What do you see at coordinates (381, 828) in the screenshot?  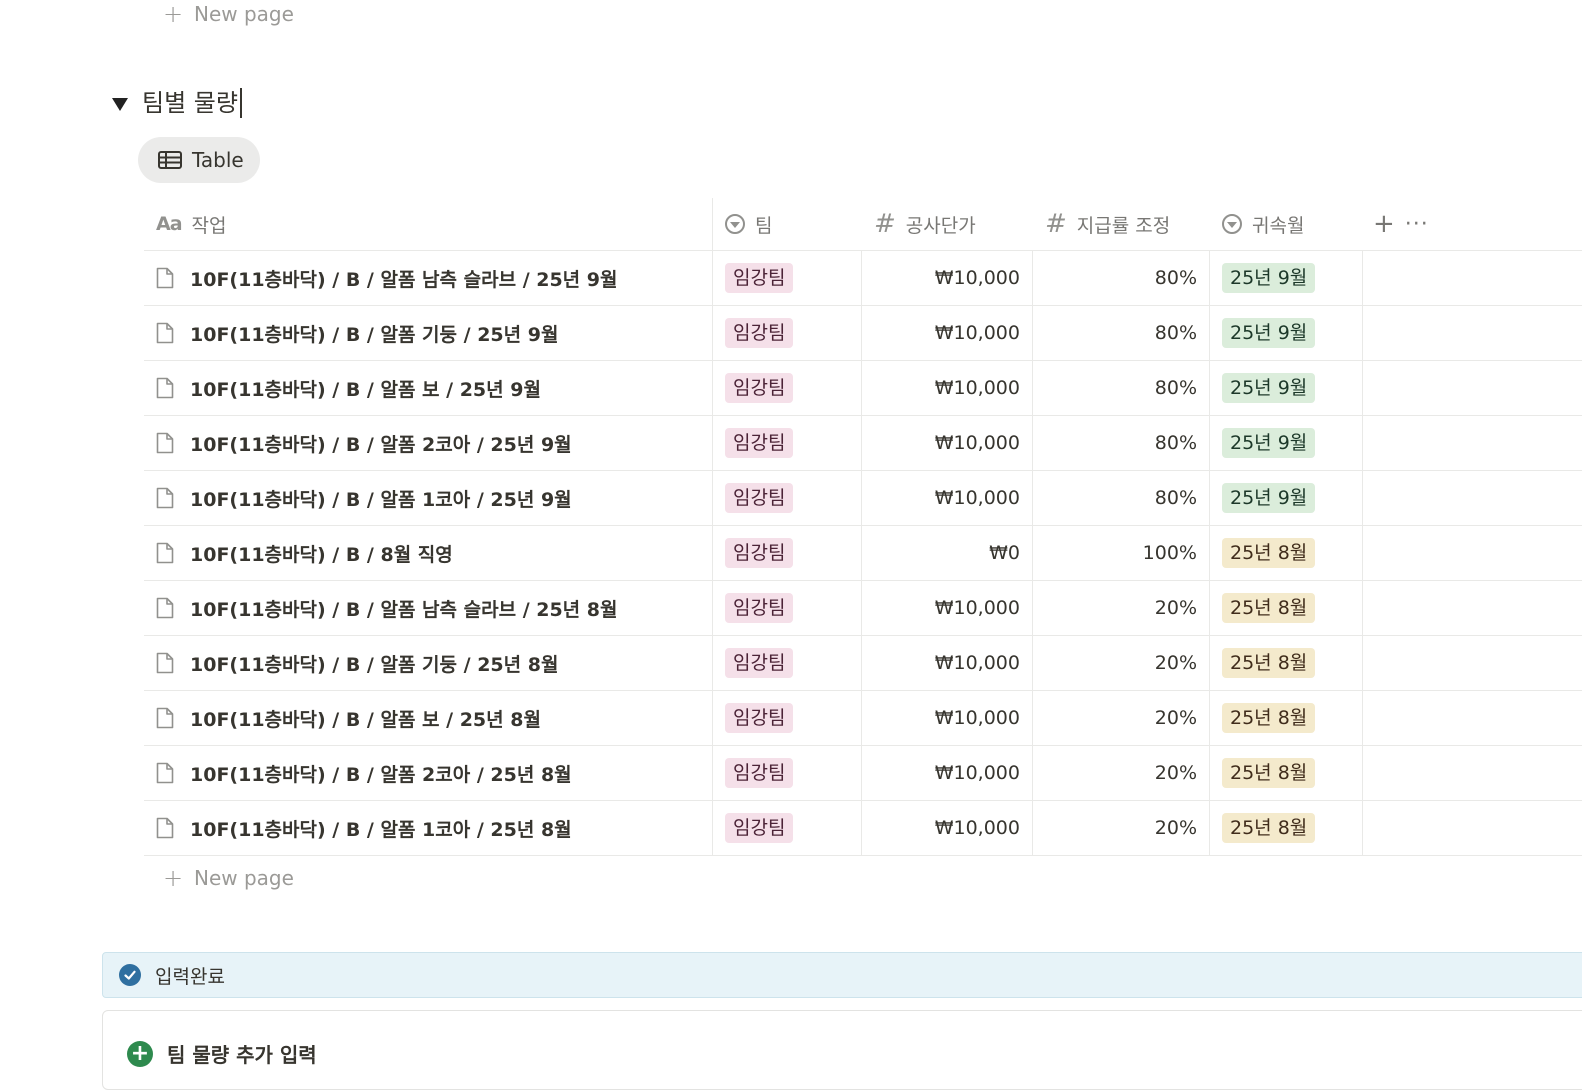 I see `row-title: 10F(11층바닥) / B / 알폼 1코아 / 25년 8월` at bounding box center [381, 828].